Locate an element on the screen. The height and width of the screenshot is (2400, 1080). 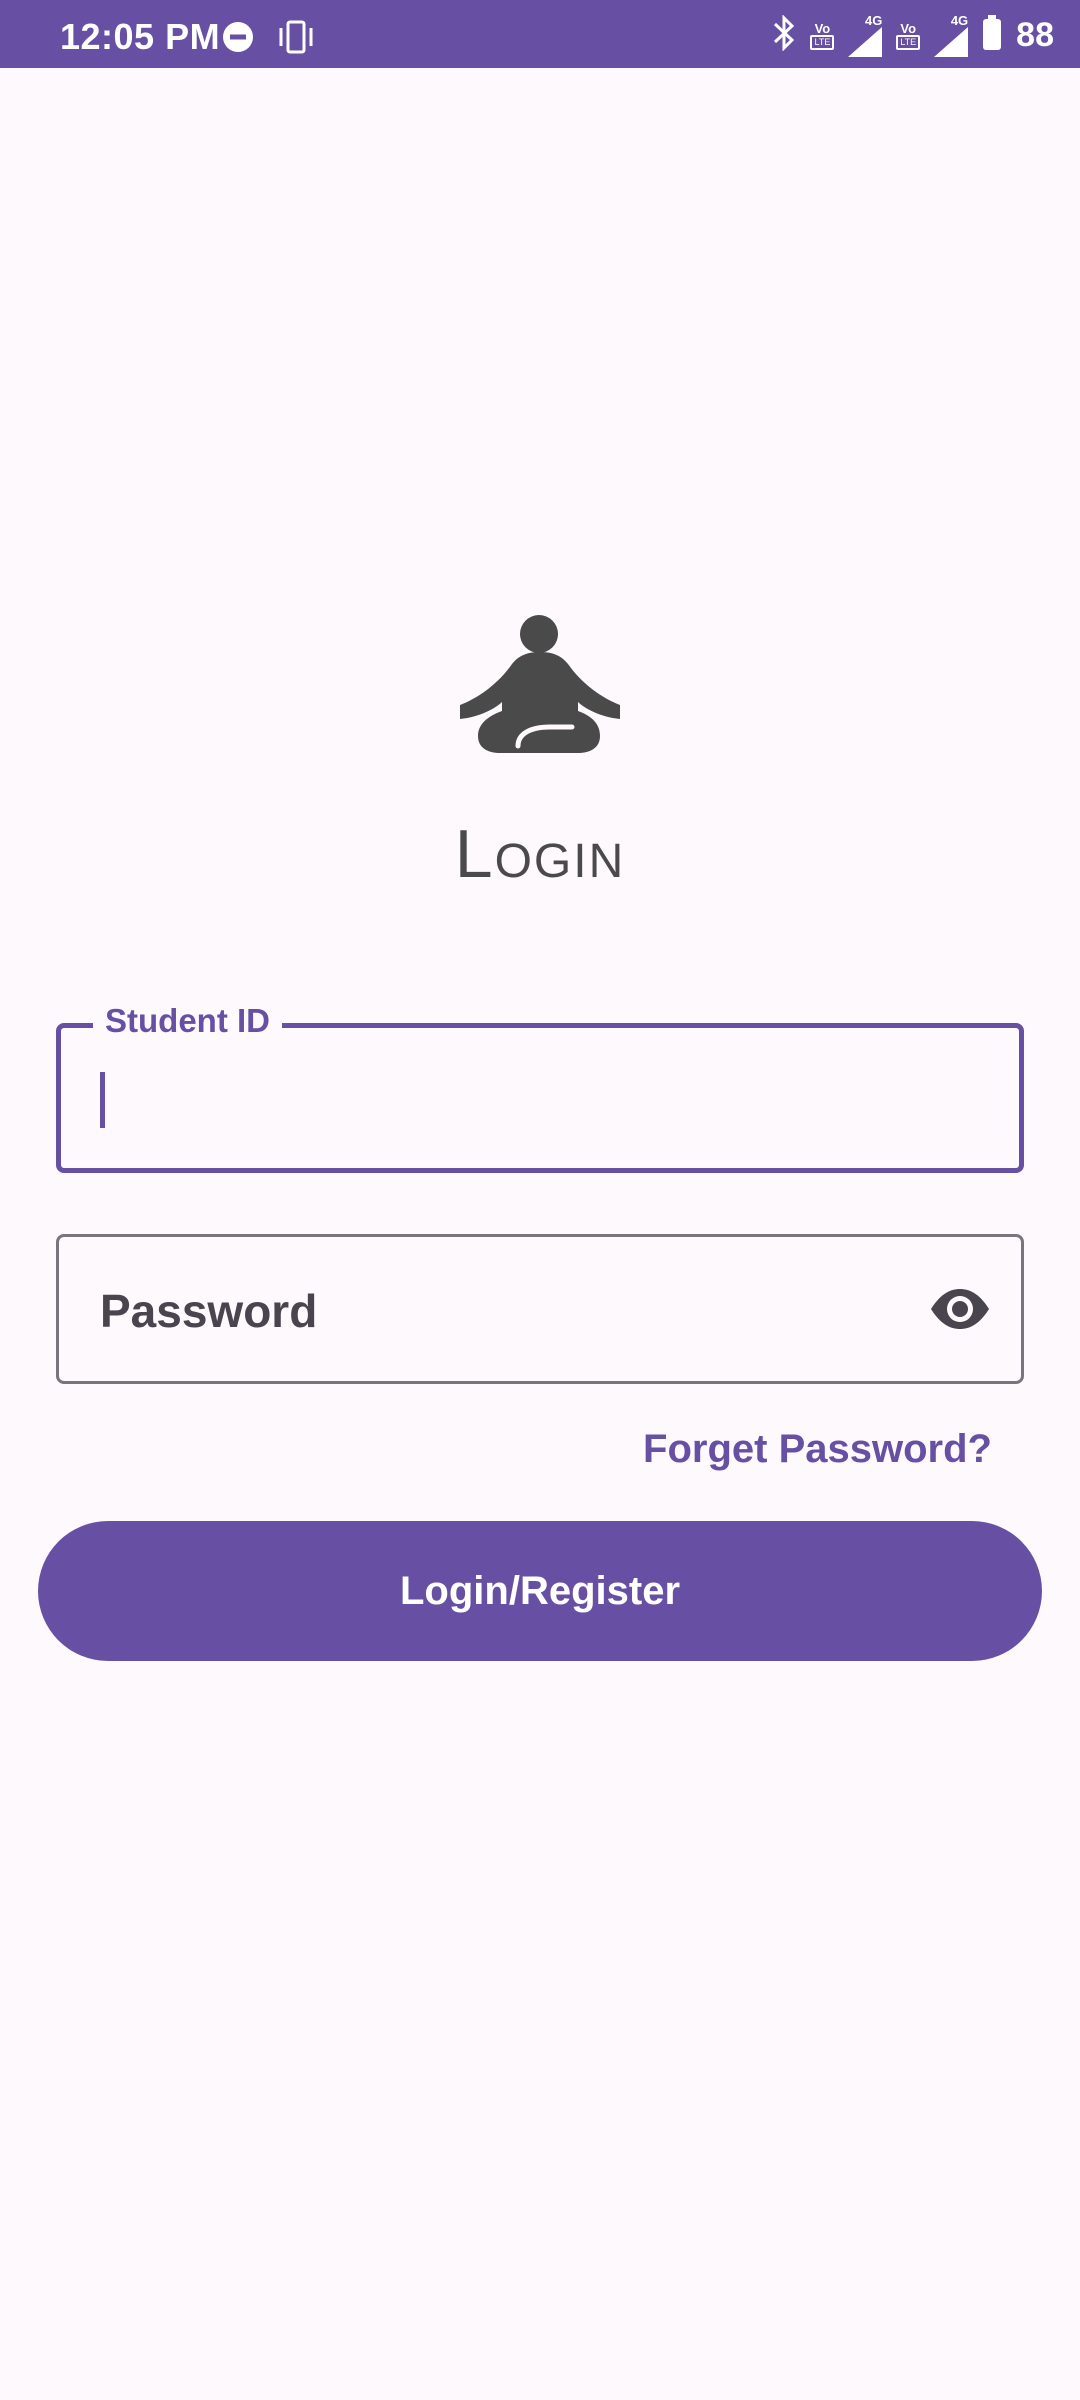
vibrate-icon is located at coordinates (296, 39).